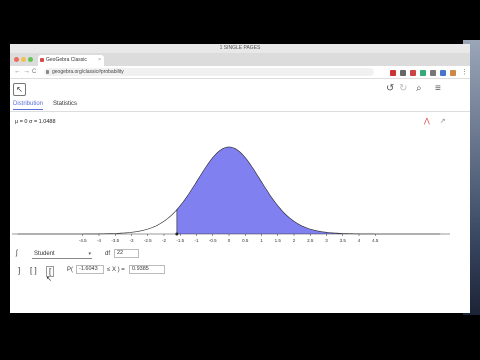 This screenshot has width=480, height=360. What do you see at coordinates (213, 240) in the screenshot?
I see `x-tick-label: -0.5` at bounding box center [213, 240].